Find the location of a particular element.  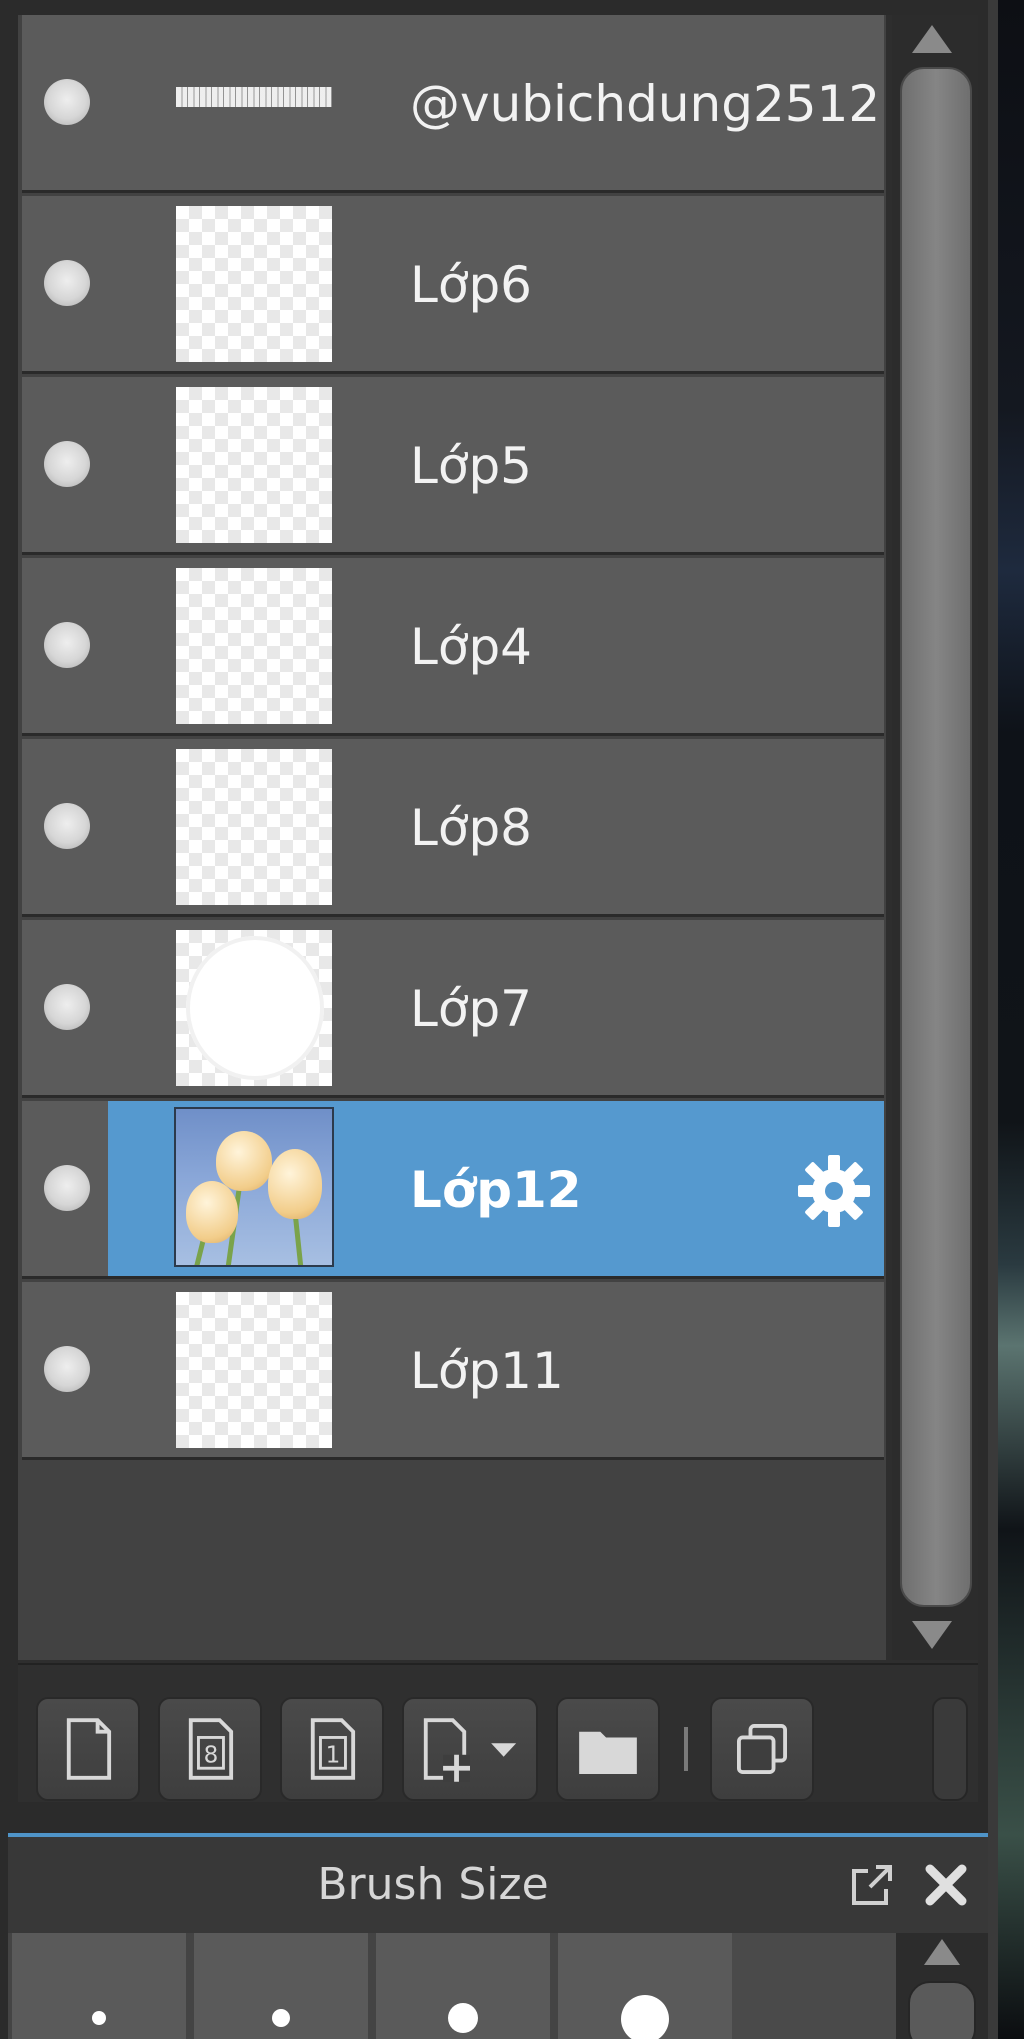

new-layer-icon is located at coordinates (89, 1749).